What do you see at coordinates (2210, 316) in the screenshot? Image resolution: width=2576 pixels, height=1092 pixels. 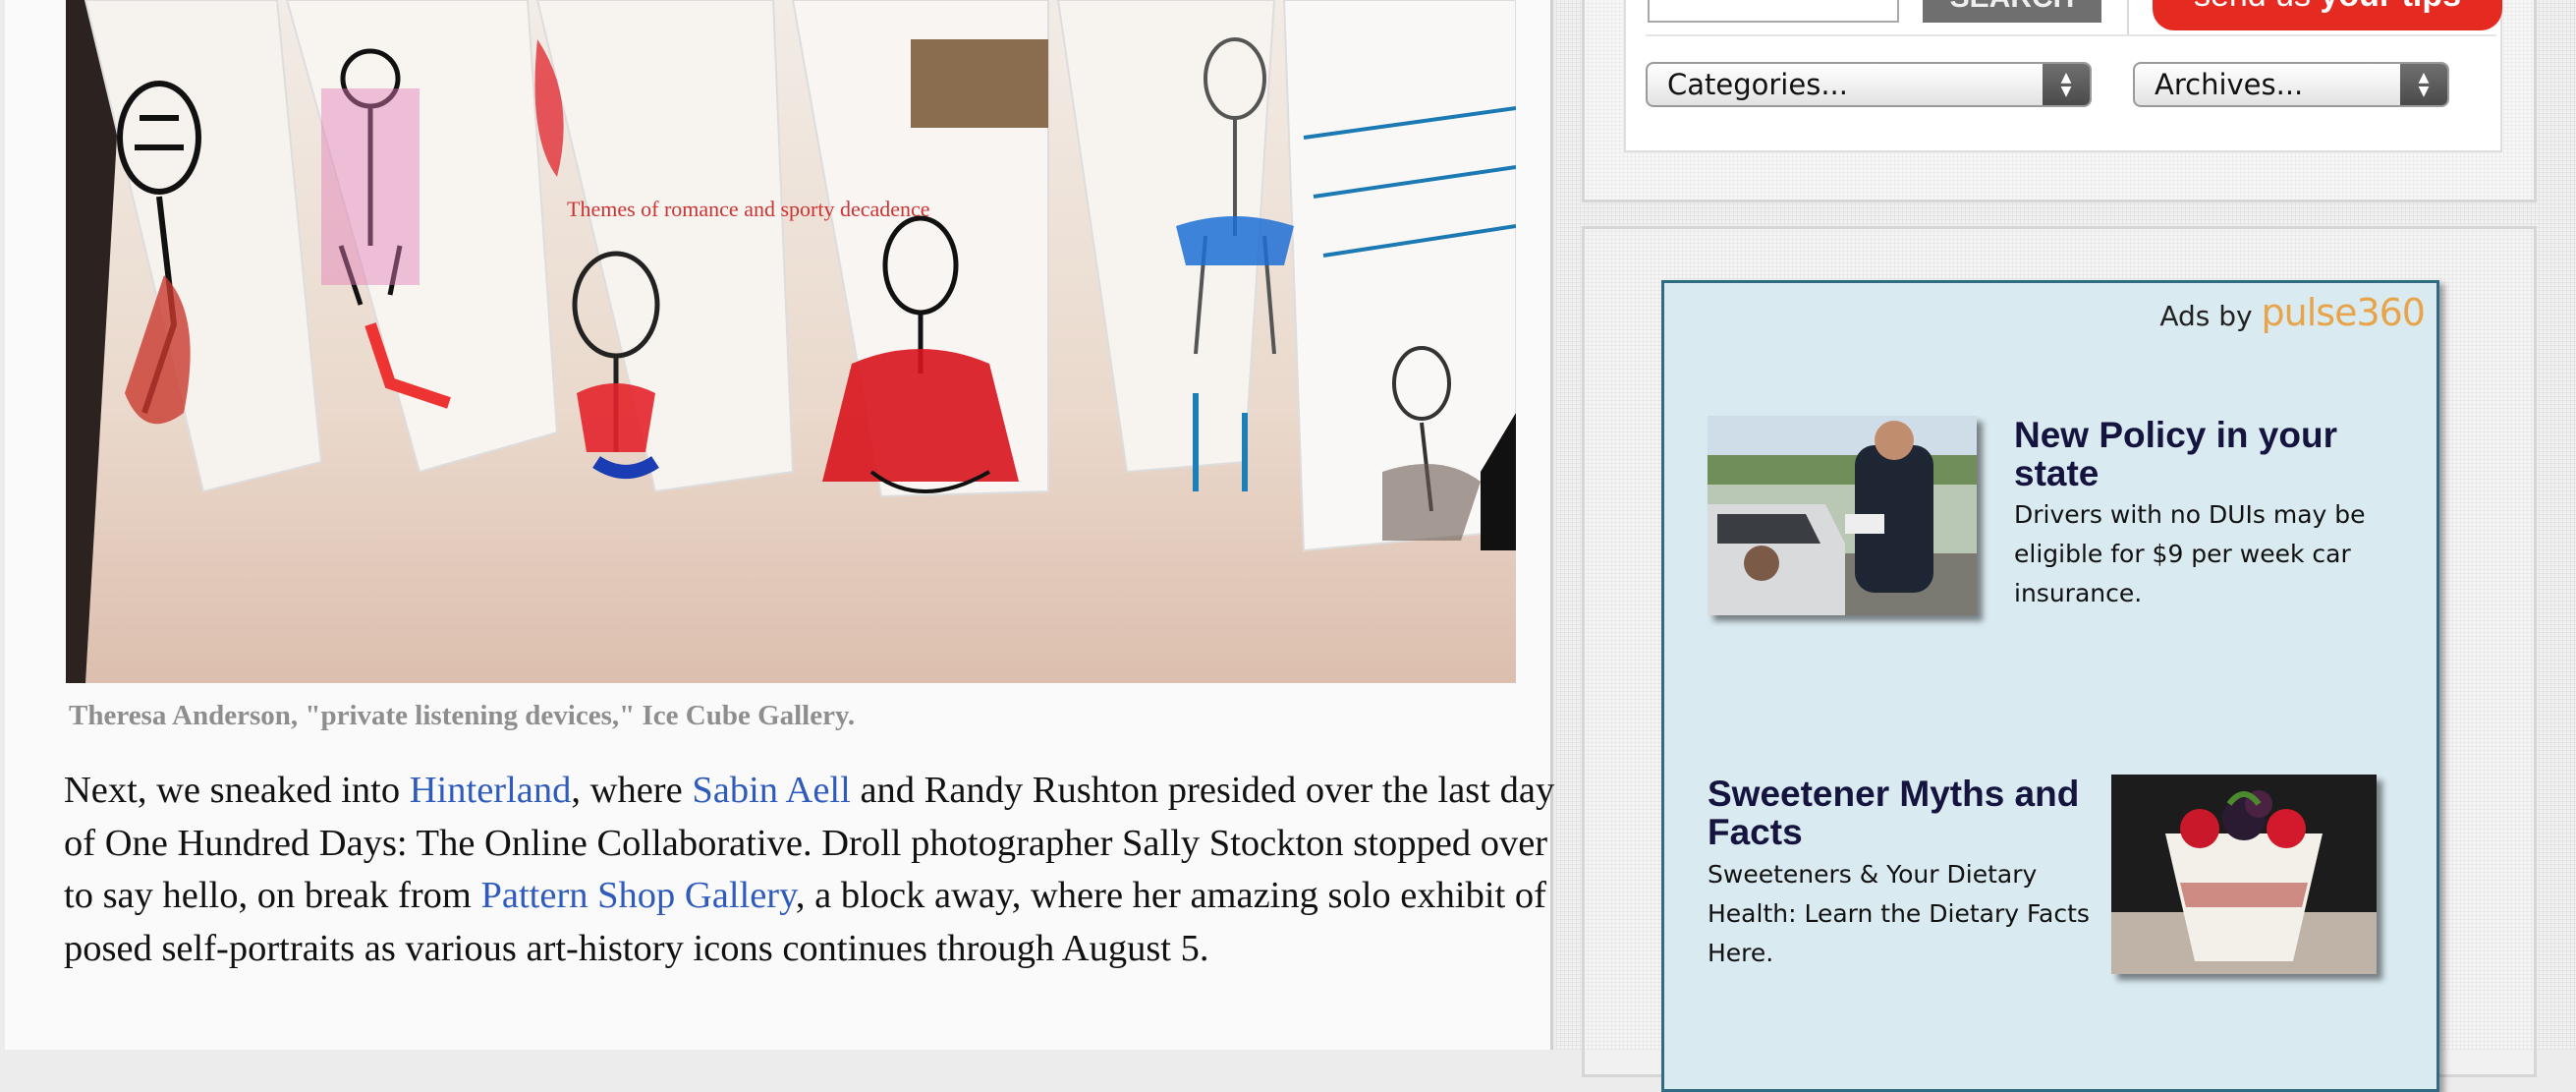 I see `ads-by-text: Ads by` at bounding box center [2210, 316].